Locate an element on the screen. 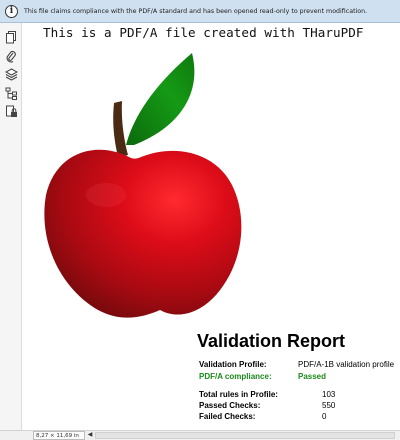  apple-stem is located at coordinates (120, 129).